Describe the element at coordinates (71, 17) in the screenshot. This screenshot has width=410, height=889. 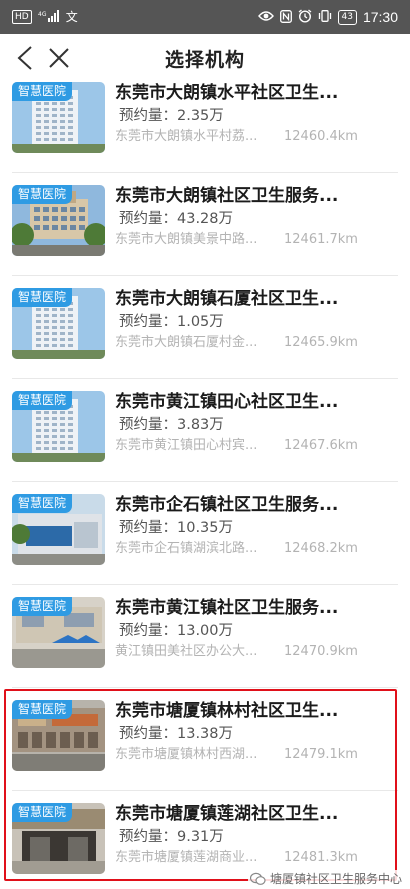
I see `translate-icon: 文` at that location.